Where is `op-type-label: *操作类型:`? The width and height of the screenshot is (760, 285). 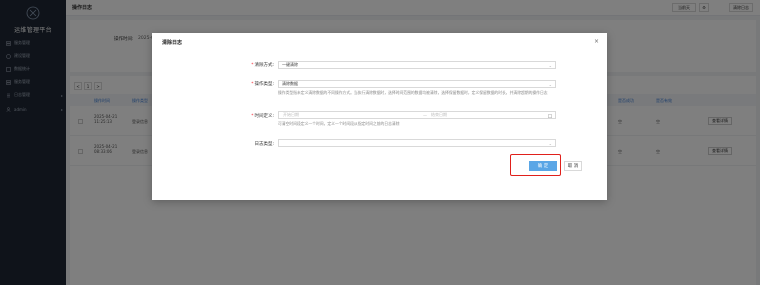
op-type-label: *操作类型: is located at coordinates (262, 84).